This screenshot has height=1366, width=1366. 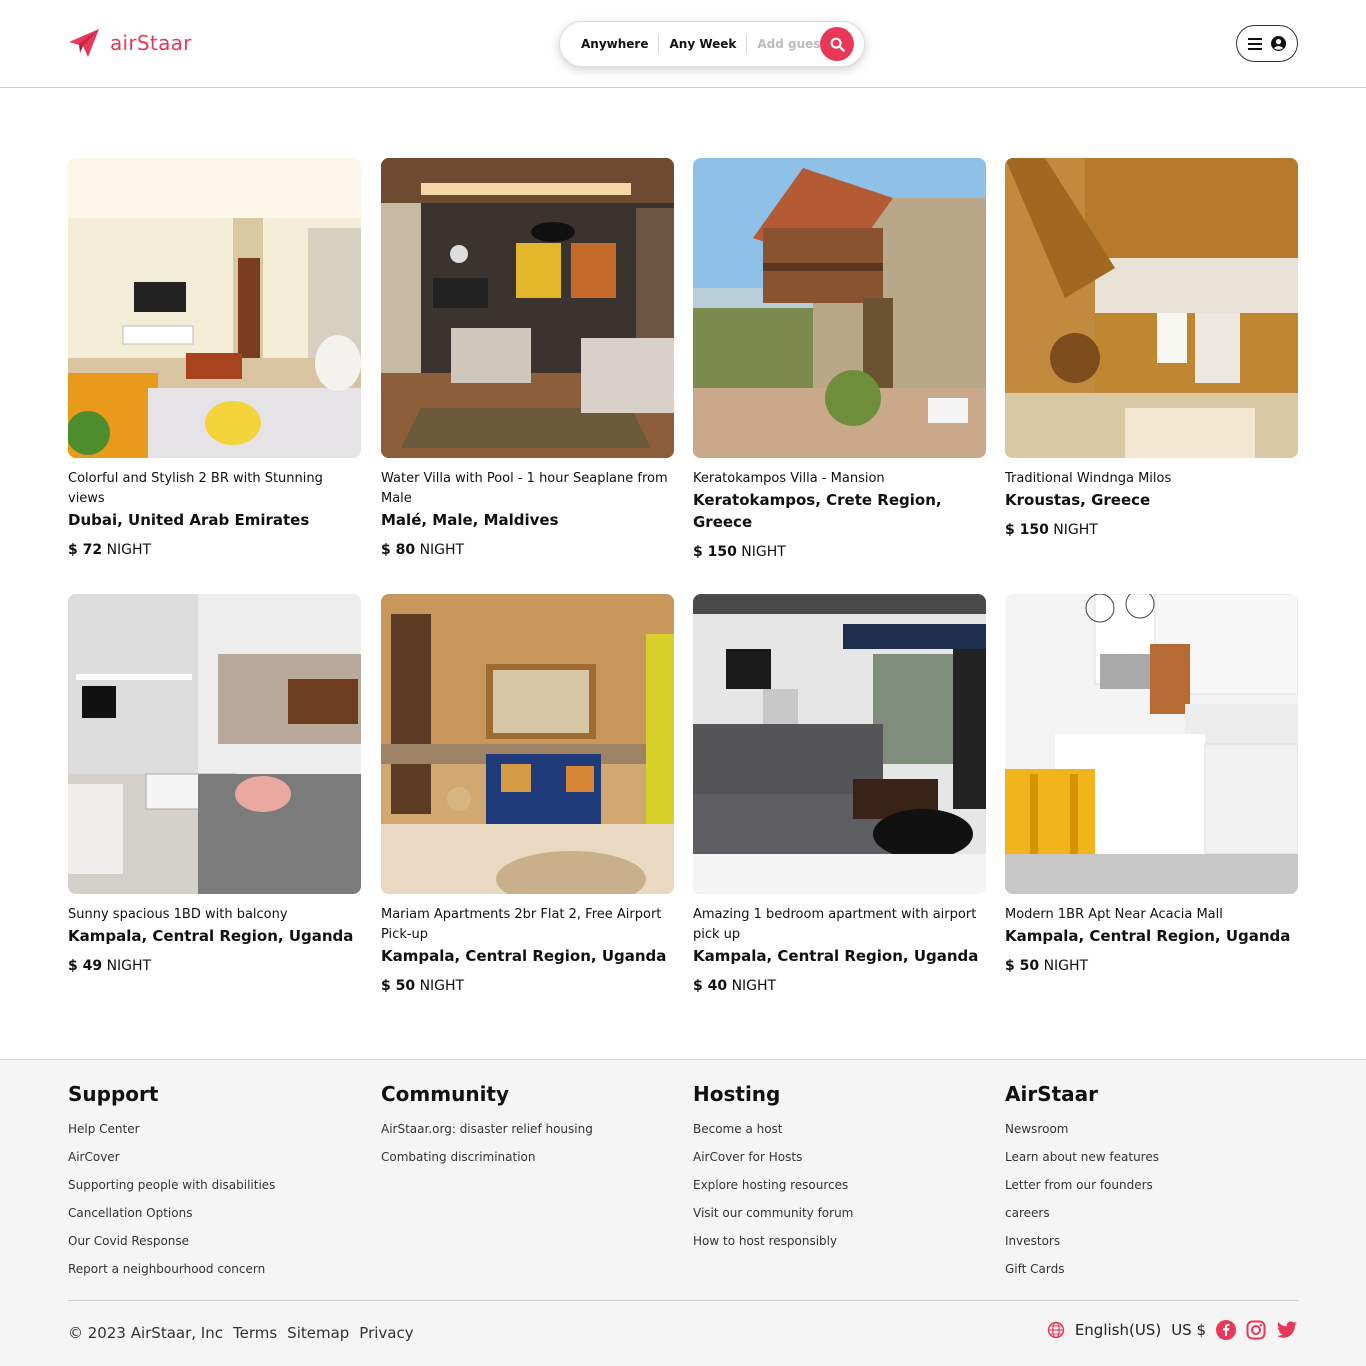 What do you see at coordinates (838, 1248) in the screenshot?
I see `footer-link: How to host responsibly` at bounding box center [838, 1248].